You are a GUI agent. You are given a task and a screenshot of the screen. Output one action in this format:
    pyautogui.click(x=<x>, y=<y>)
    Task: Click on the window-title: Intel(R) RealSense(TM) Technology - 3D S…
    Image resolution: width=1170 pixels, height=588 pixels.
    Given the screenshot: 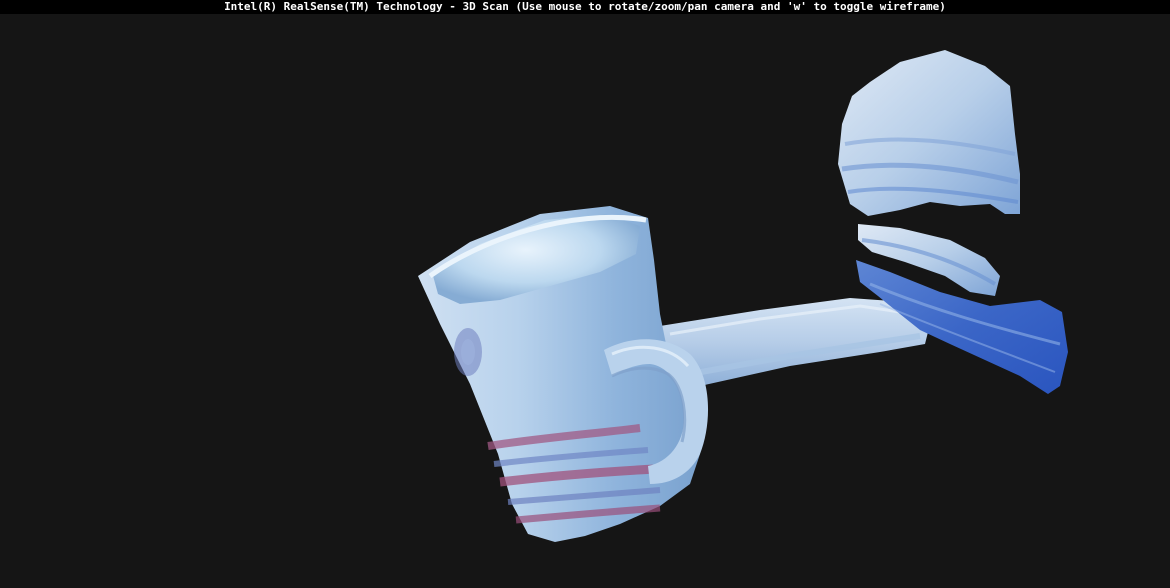 What is the action you would take?
    pyautogui.click(x=585, y=7)
    